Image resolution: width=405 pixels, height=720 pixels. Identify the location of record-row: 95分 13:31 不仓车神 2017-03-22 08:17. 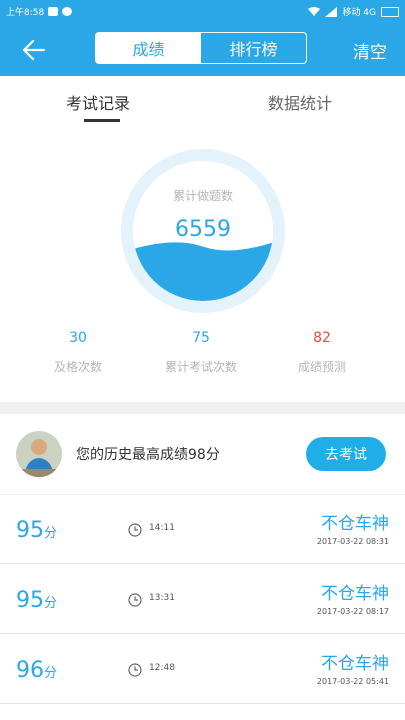
(202, 599).